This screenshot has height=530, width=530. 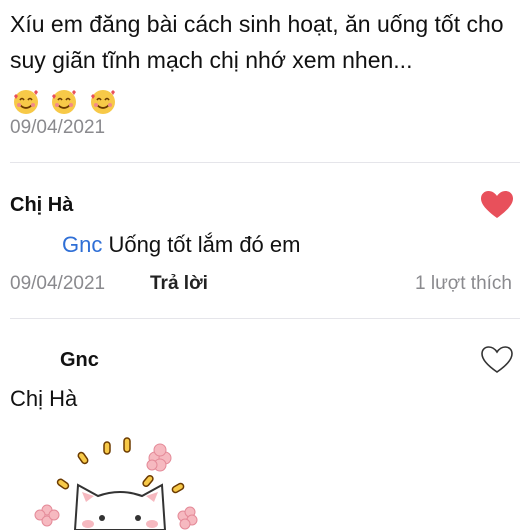 I want to click on reply-text: Uống tốt lắm đó em, so click(x=204, y=244).